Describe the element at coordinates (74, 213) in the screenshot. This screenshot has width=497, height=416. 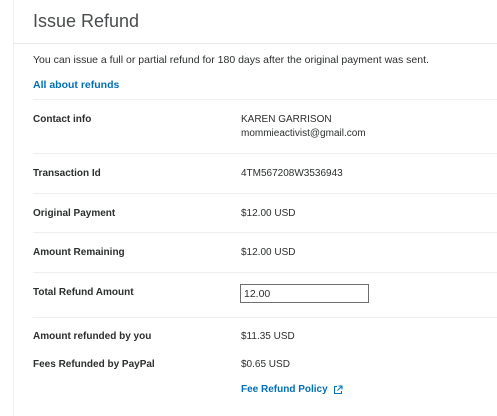
I see `original-payment-label: Original Payment` at that location.